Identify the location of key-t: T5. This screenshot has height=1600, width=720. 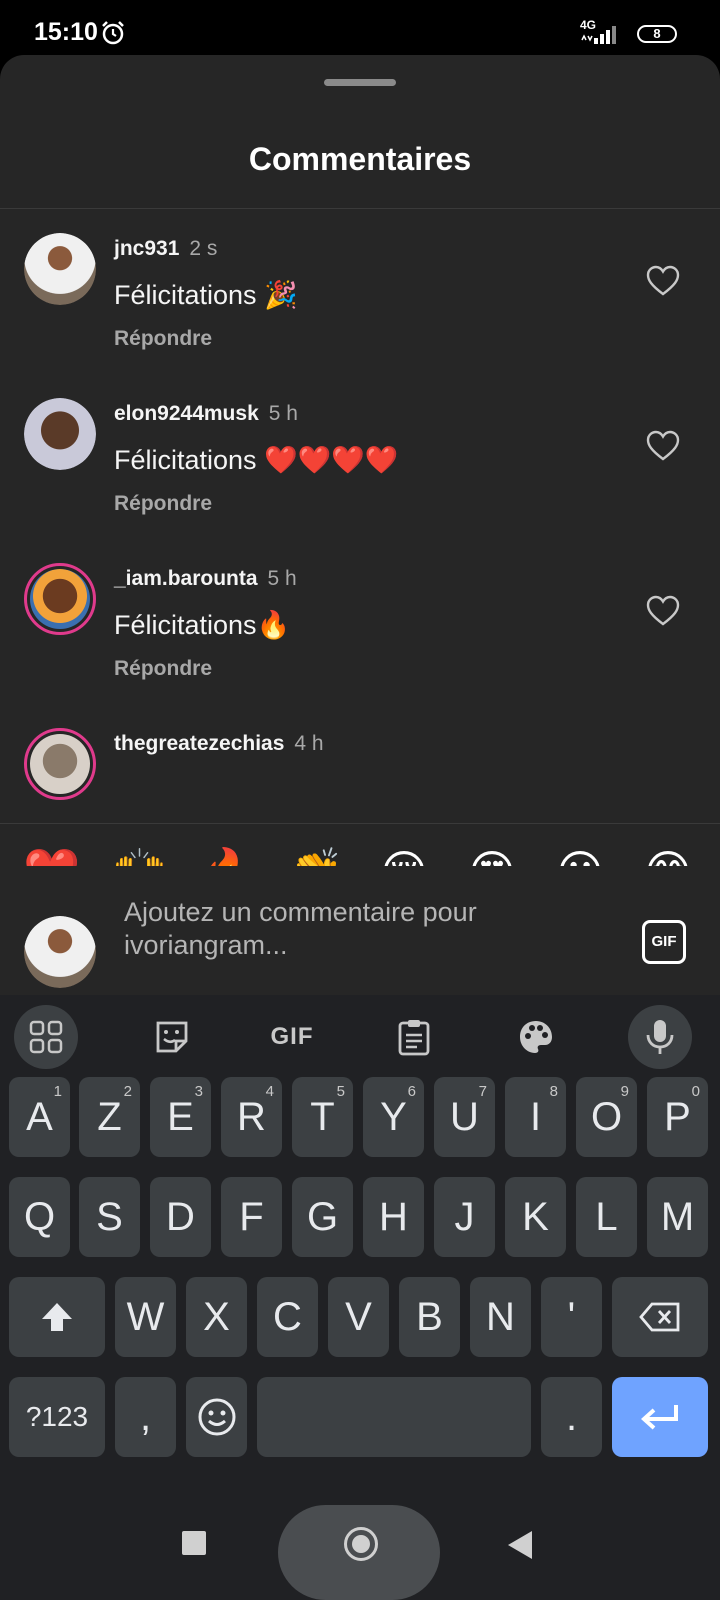
(322, 1117).